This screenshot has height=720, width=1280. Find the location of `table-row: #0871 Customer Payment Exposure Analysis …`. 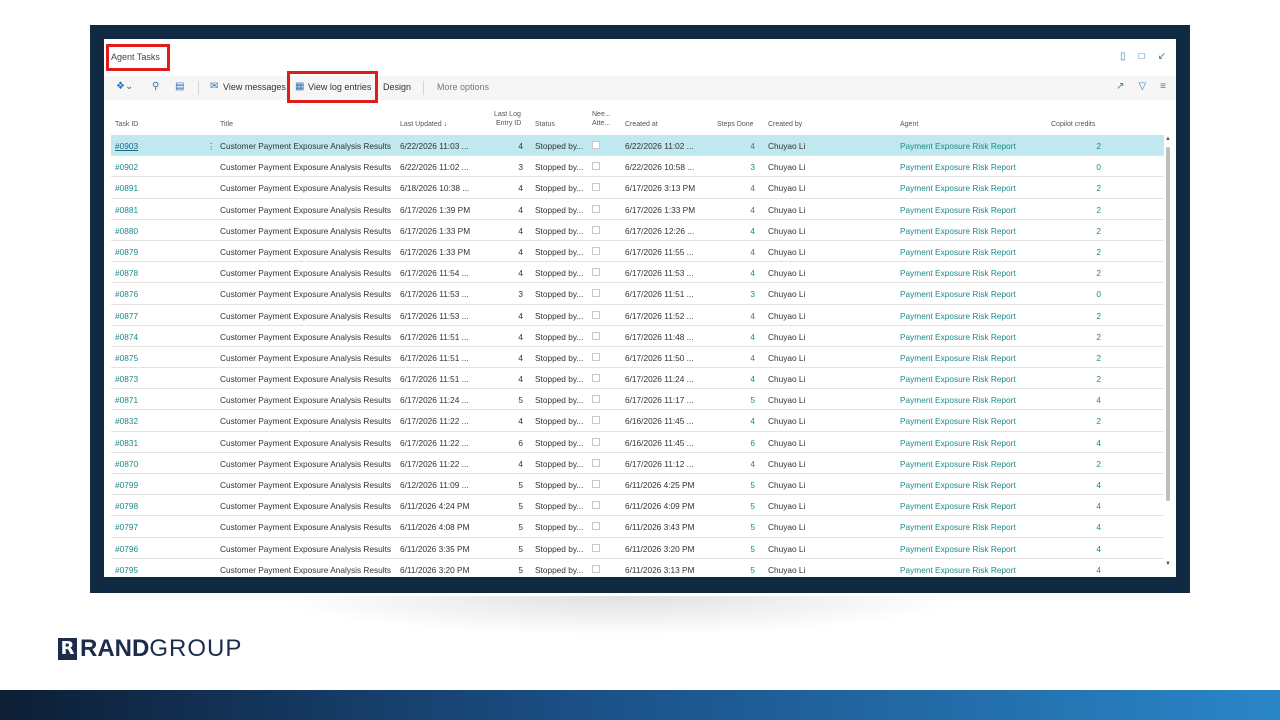

table-row: #0871 Customer Payment Exposure Analysis … is located at coordinates (637, 400).